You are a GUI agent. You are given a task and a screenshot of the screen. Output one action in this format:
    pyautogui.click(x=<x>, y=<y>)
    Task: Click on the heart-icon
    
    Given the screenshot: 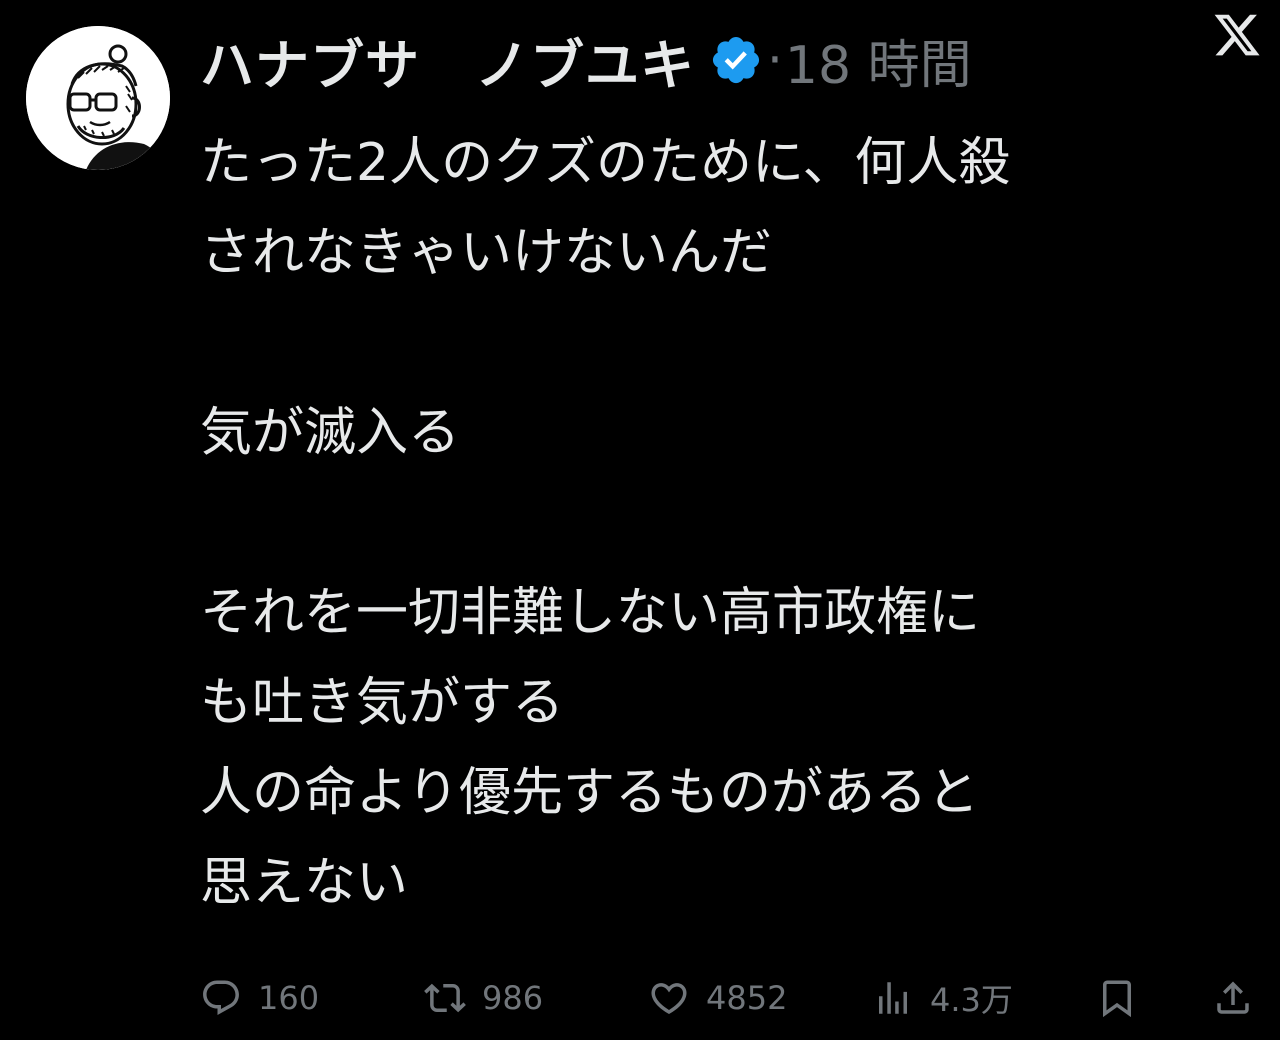 What is the action you would take?
    pyautogui.click(x=669, y=999)
    